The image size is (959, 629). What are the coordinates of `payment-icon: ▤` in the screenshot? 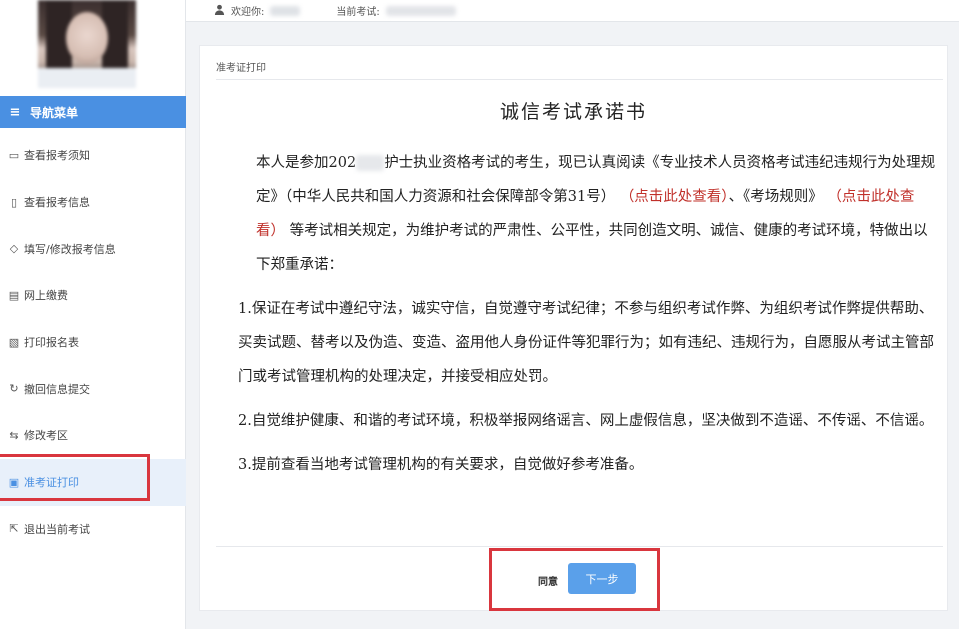 It's located at (14, 295).